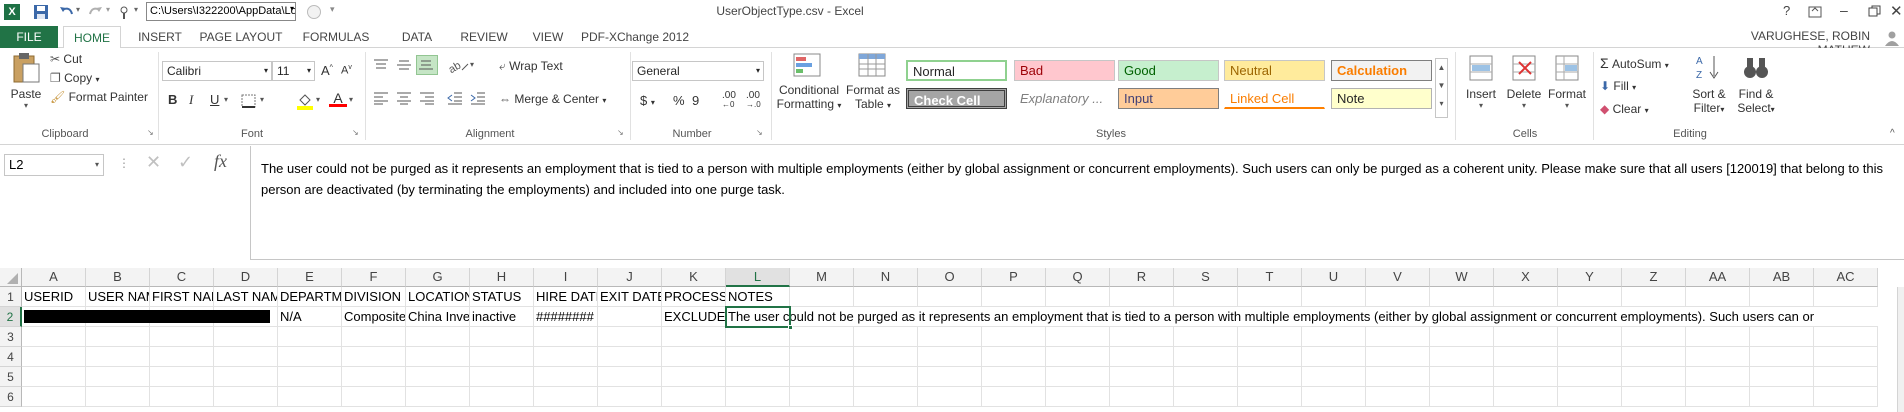  I want to click on cell-ab3, so click(1782, 337).